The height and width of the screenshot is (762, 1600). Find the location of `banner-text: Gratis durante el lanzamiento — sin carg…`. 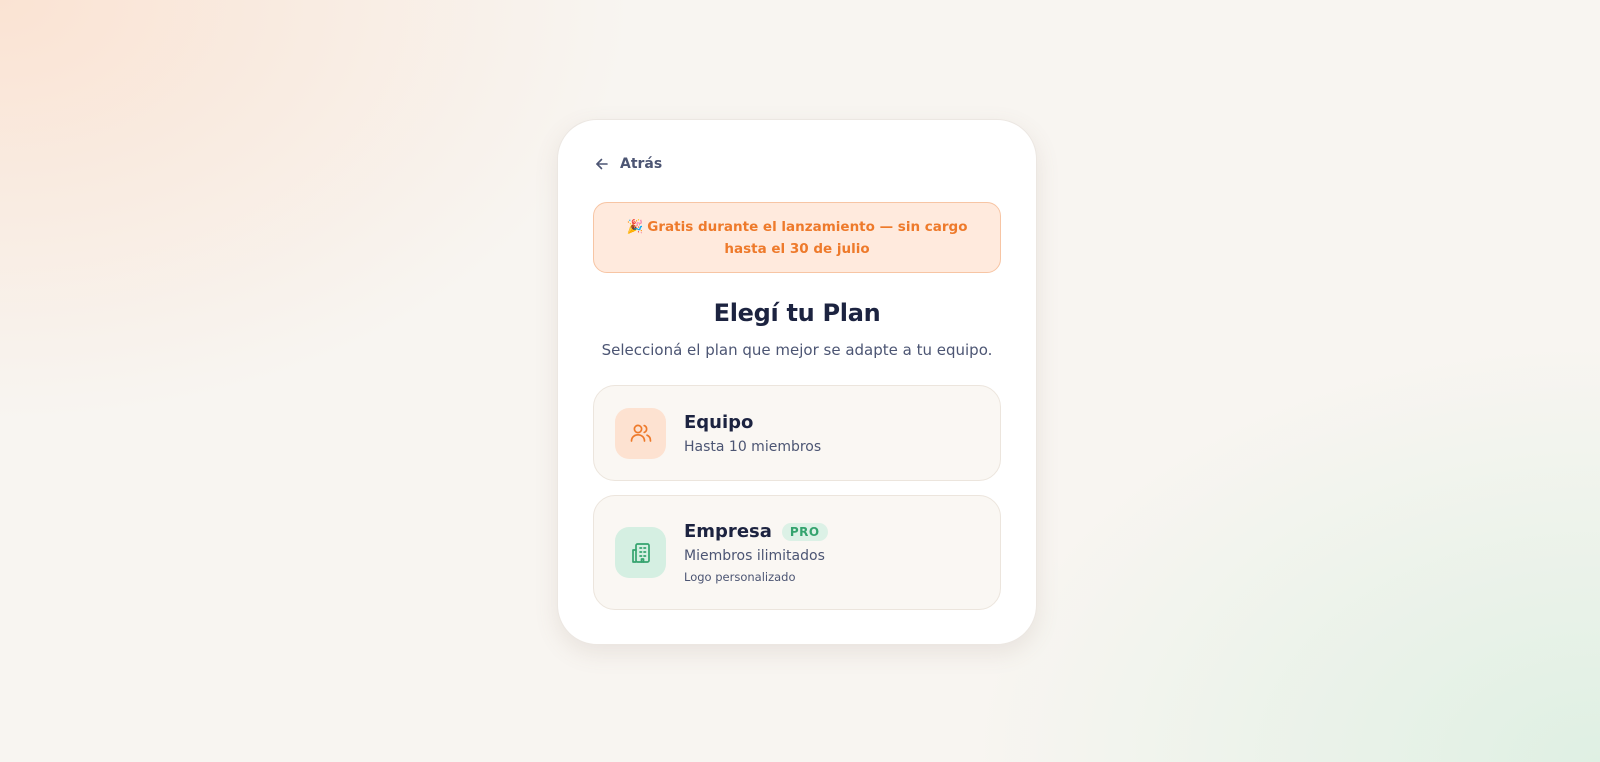

banner-text: Gratis durante el lanzamiento — sin carg… is located at coordinates (807, 237).